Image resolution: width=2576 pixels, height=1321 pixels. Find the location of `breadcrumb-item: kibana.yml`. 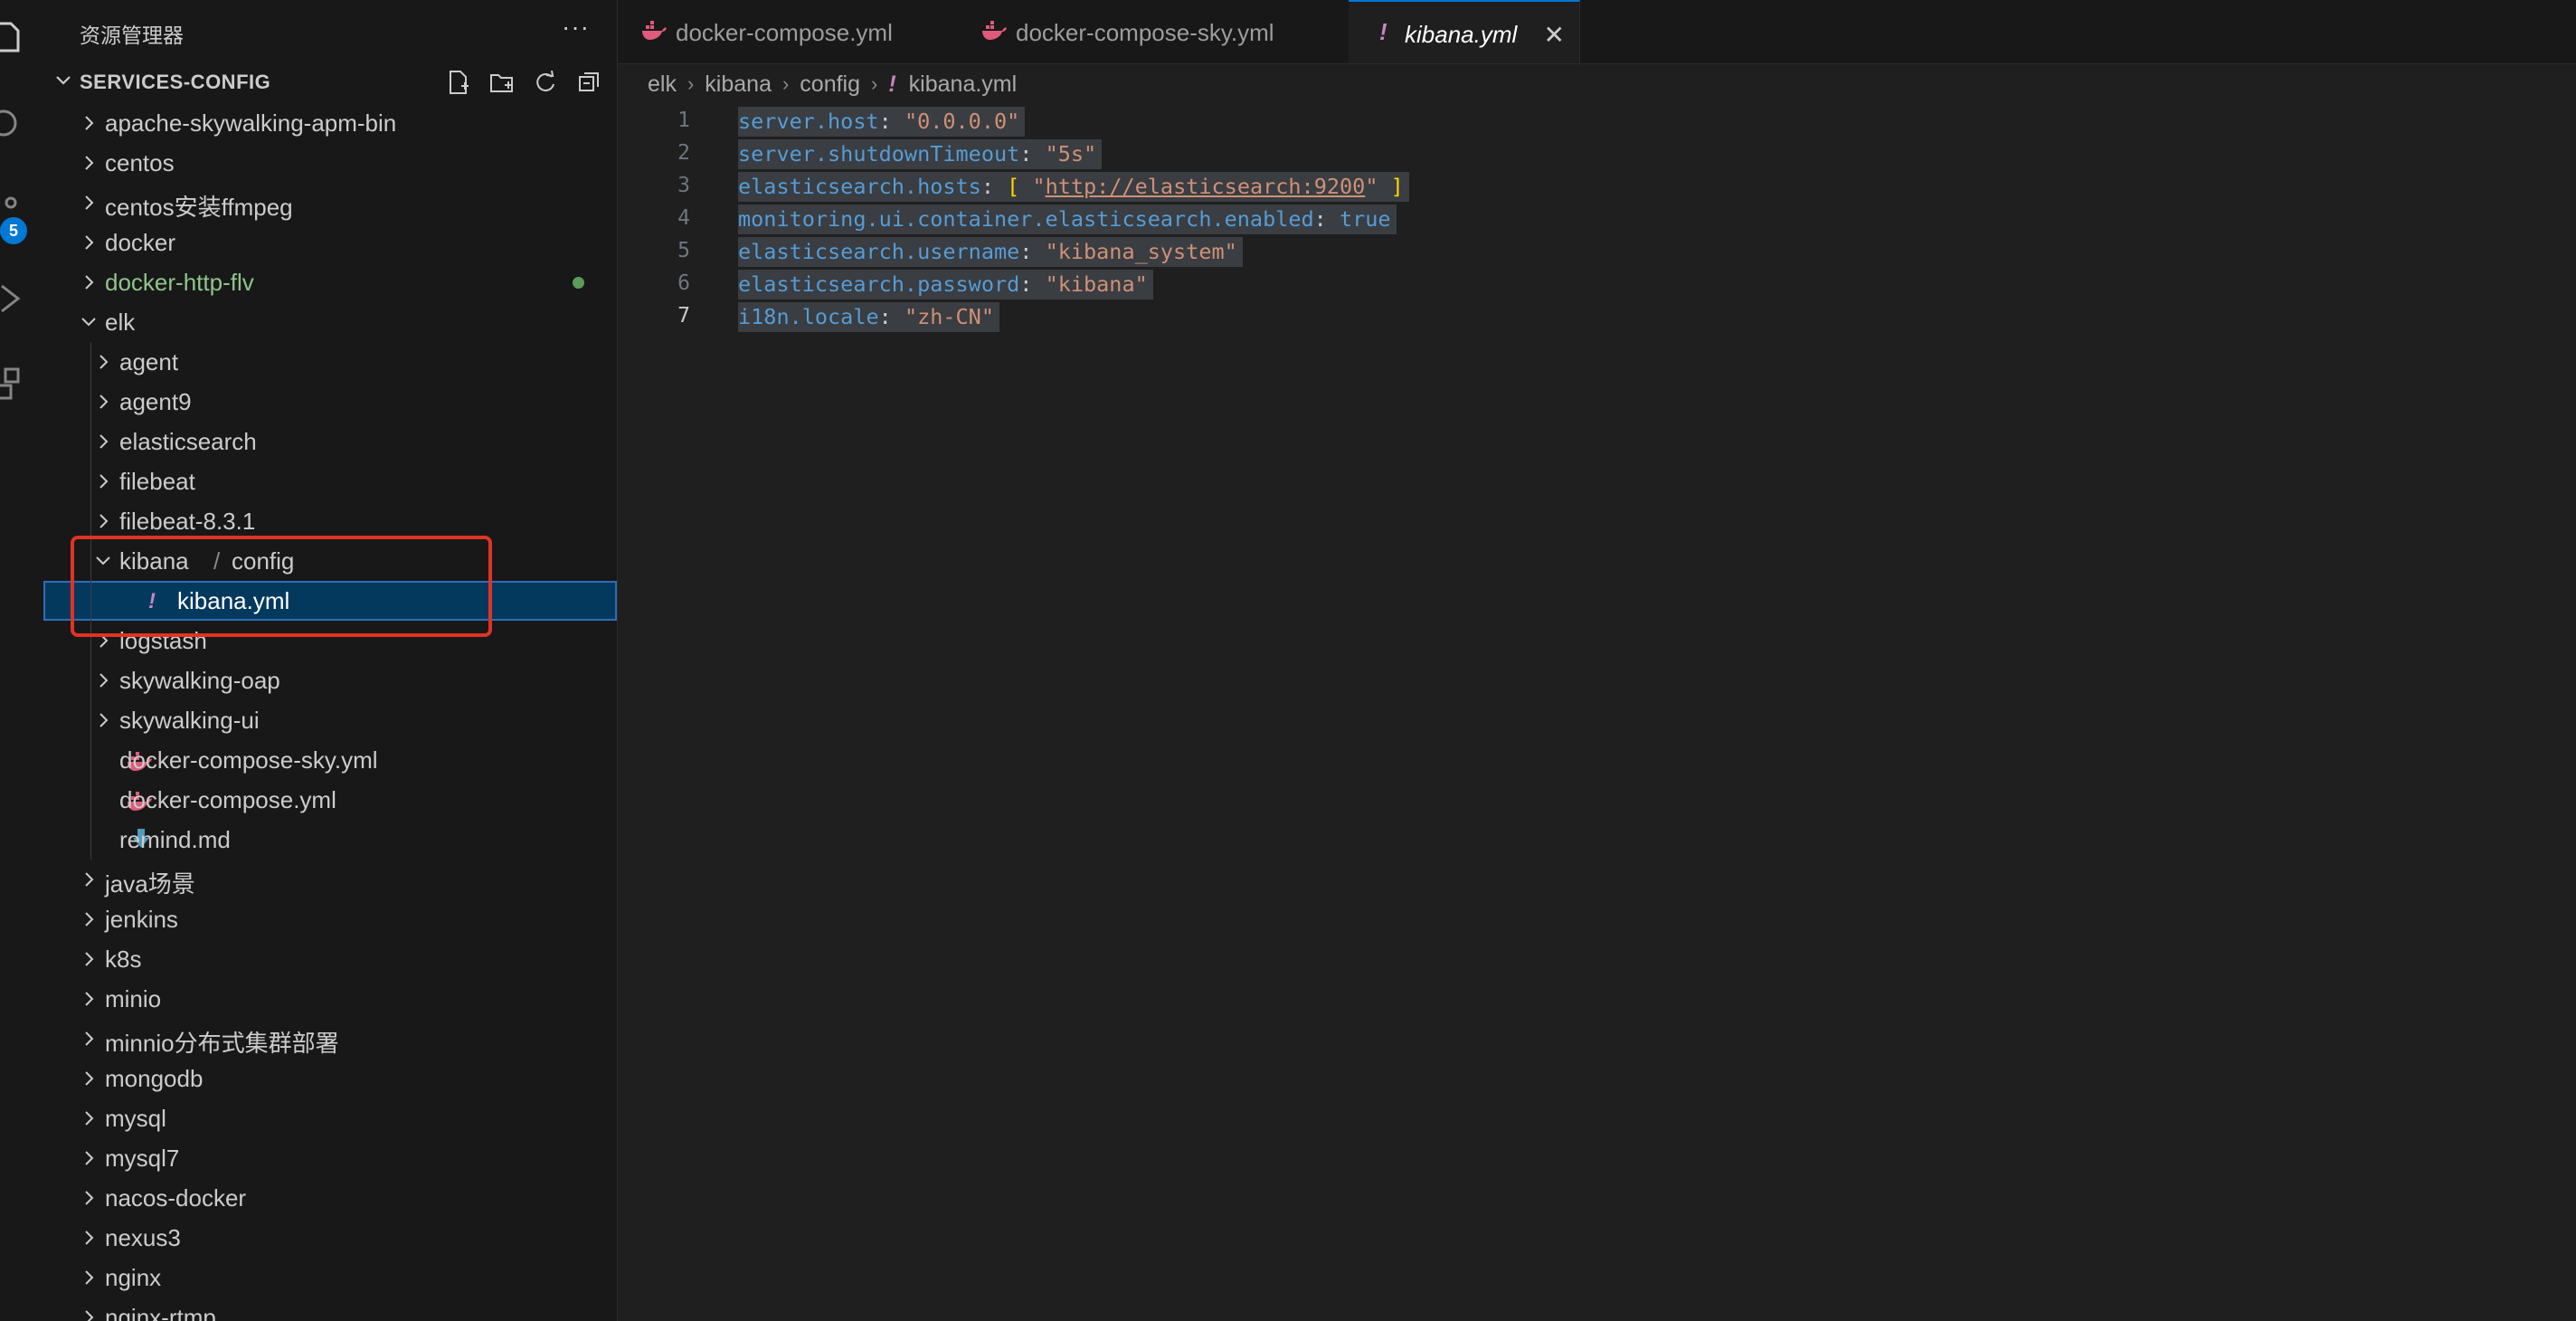

breadcrumb-item: kibana.yml is located at coordinates (963, 84).